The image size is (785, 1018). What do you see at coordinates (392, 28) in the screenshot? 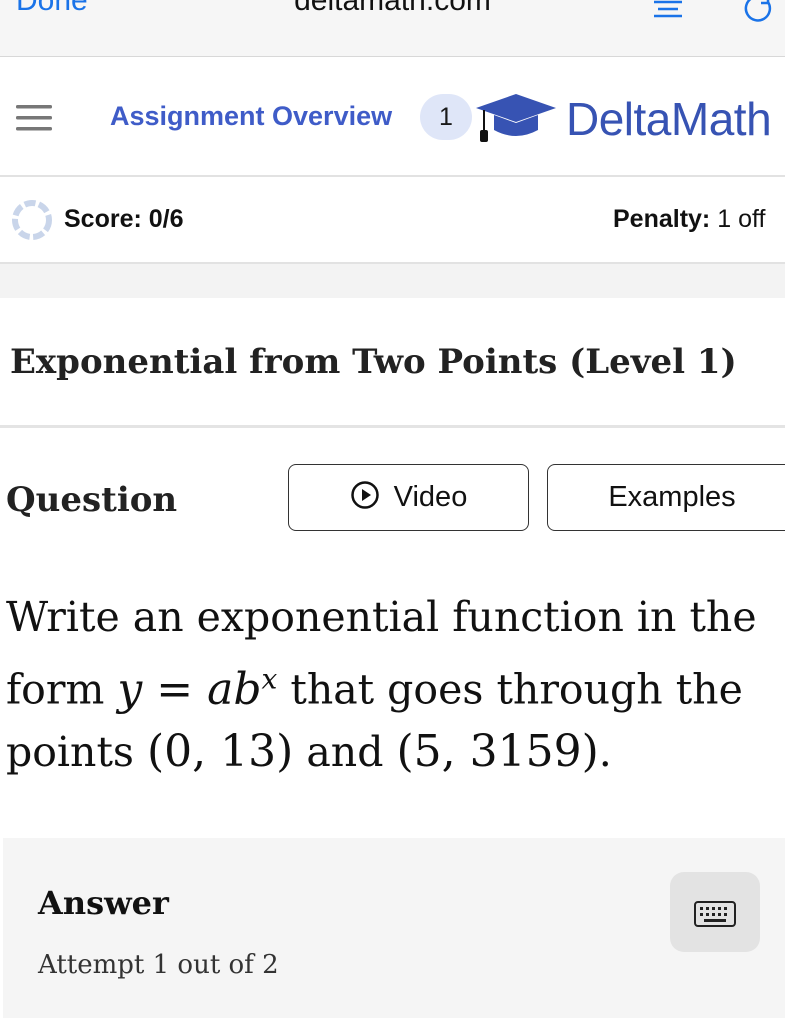
I see `browser-bar: deltamath.com Done` at bounding box center [392, 28].